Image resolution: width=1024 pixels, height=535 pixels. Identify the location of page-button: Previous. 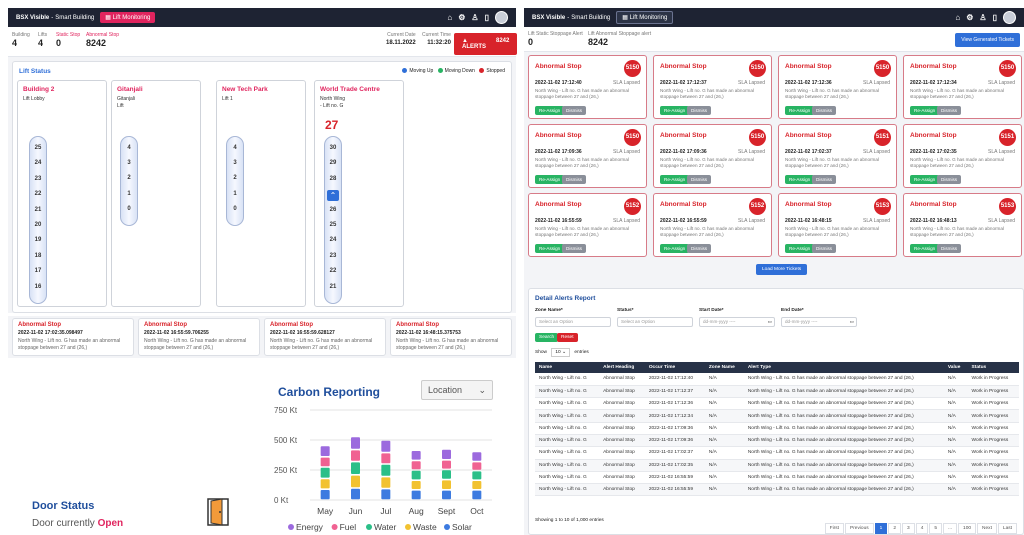
(859, 528).